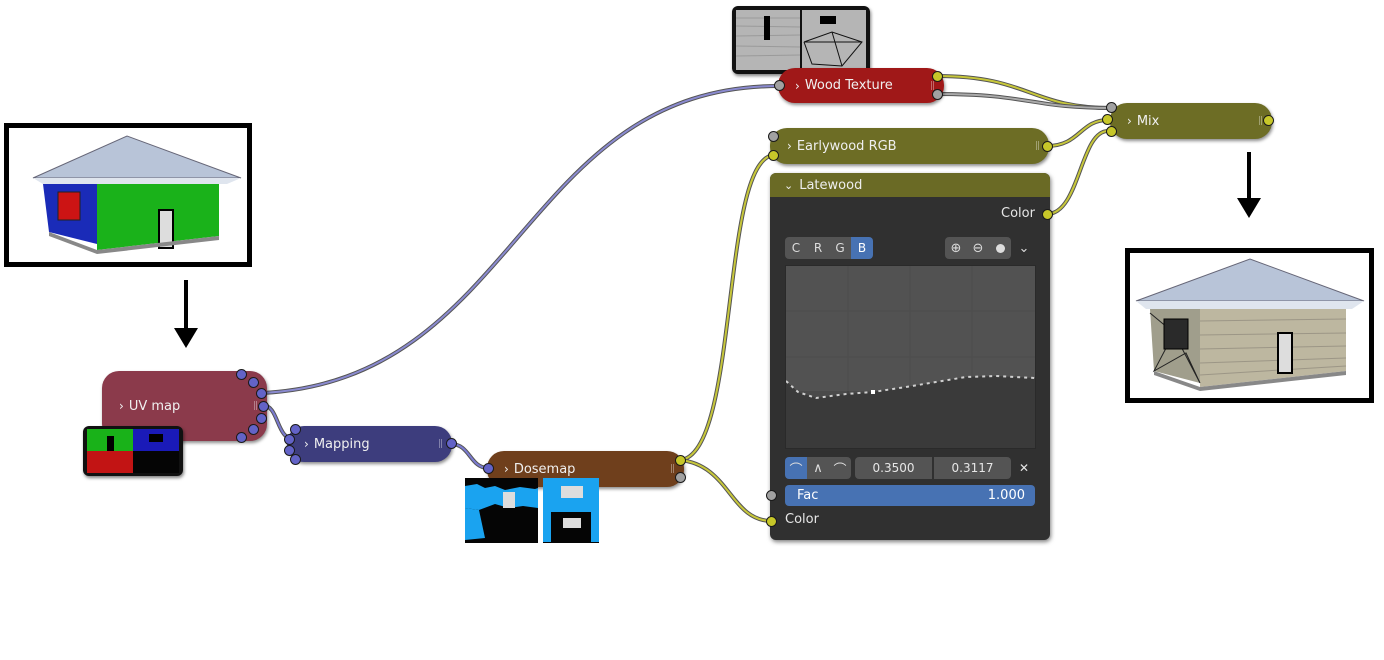  Describe the element at coordinates (818, 468) in the screenshot. I see `vector-handle-icon: ∧` at that location.